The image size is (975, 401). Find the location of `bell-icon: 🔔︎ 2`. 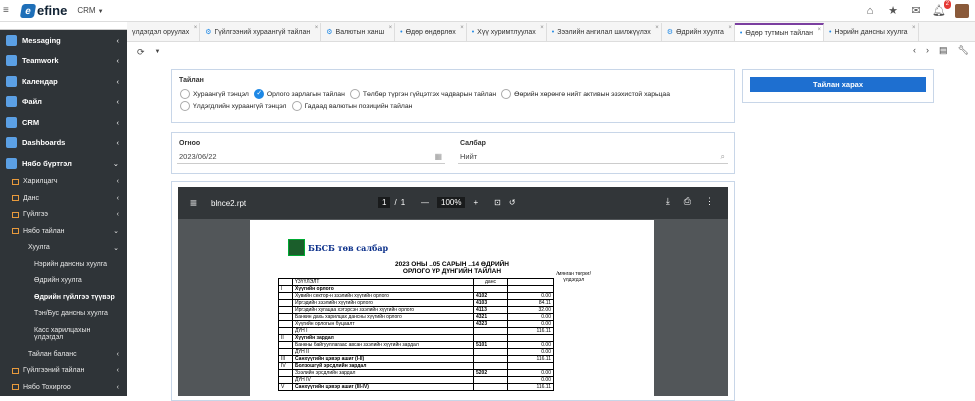

bell-icon: 🔔︎ 2 is located at coordinates (941, 9).